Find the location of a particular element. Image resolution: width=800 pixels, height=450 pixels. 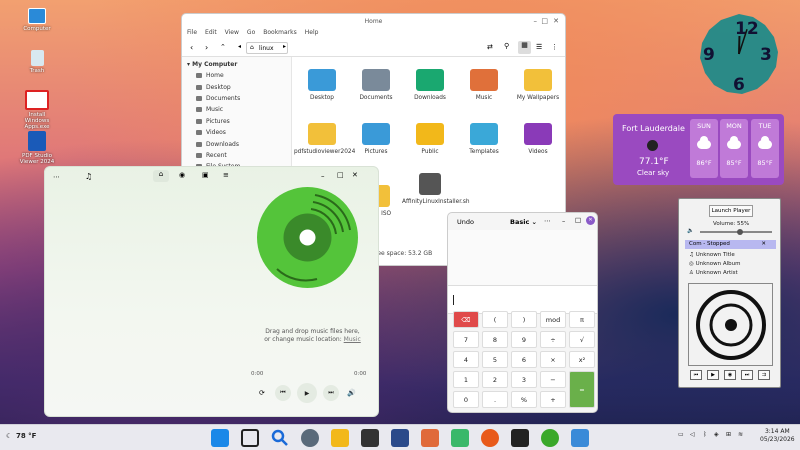

file-item: AffinityLinuxInstaller.sh is located at coordinates (436, 189).